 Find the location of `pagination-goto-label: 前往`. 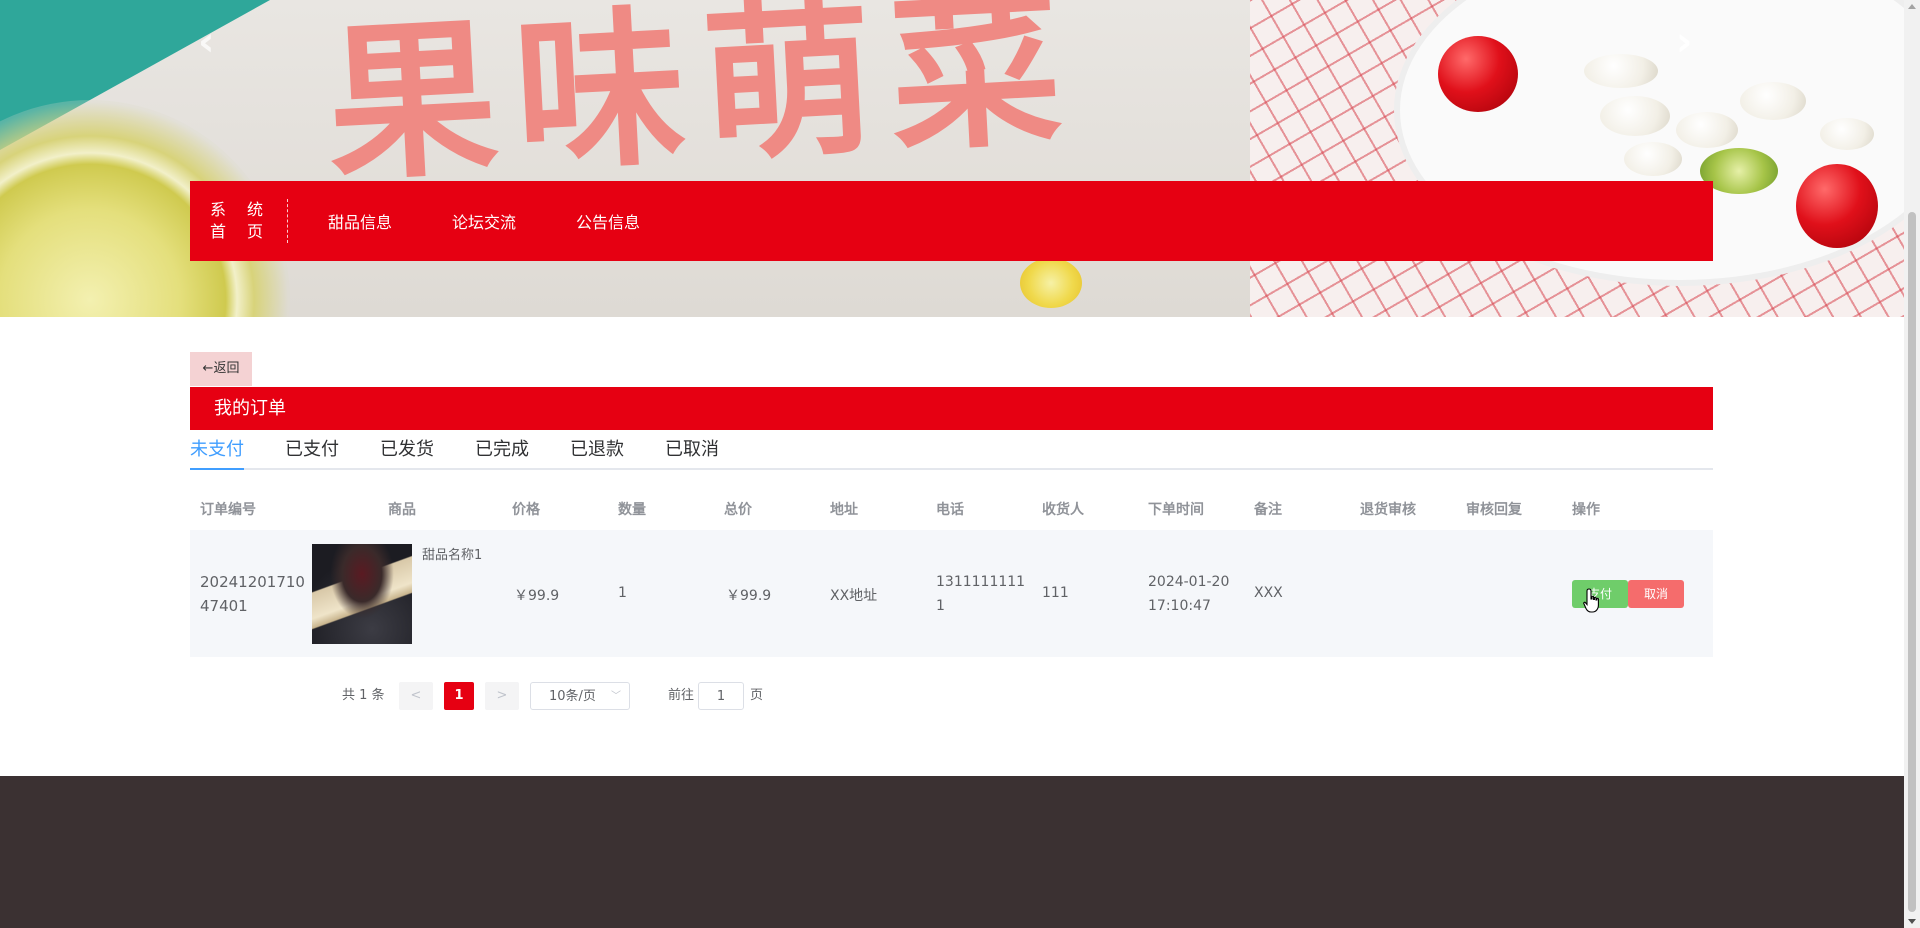

pagination-goto-label: 前往 is located at coordinates (681, 695).